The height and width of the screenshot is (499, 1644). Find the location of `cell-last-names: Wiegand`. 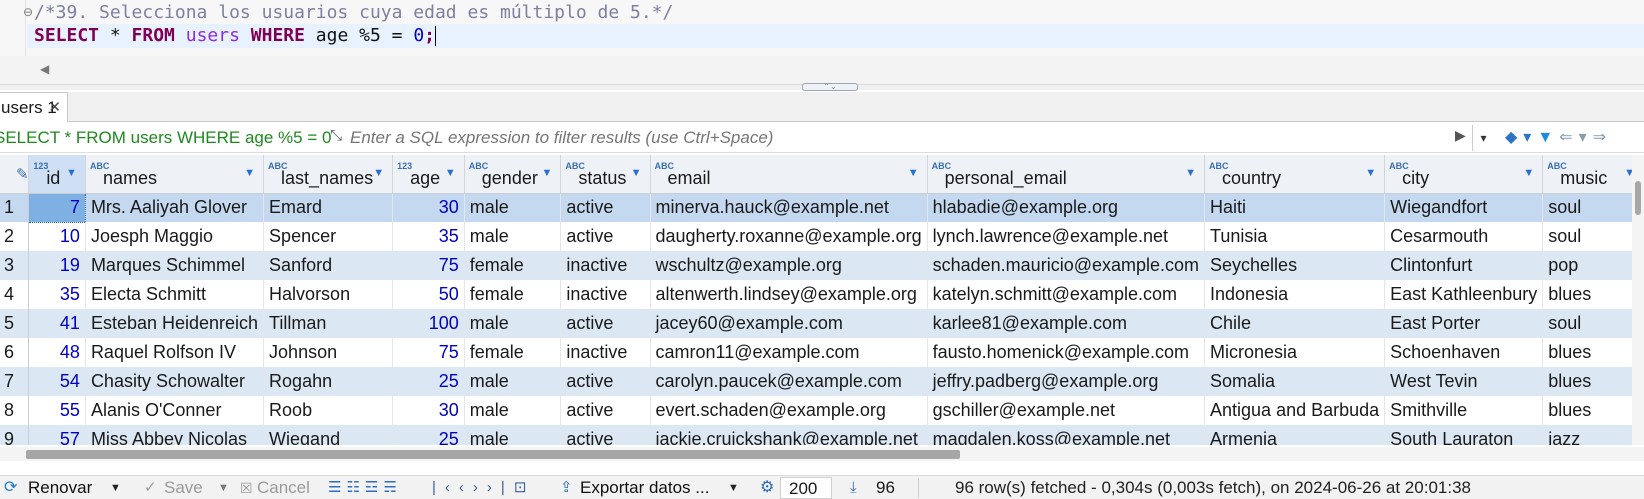

cell-last-names: Wiegand is located at coordinates (328, 435).